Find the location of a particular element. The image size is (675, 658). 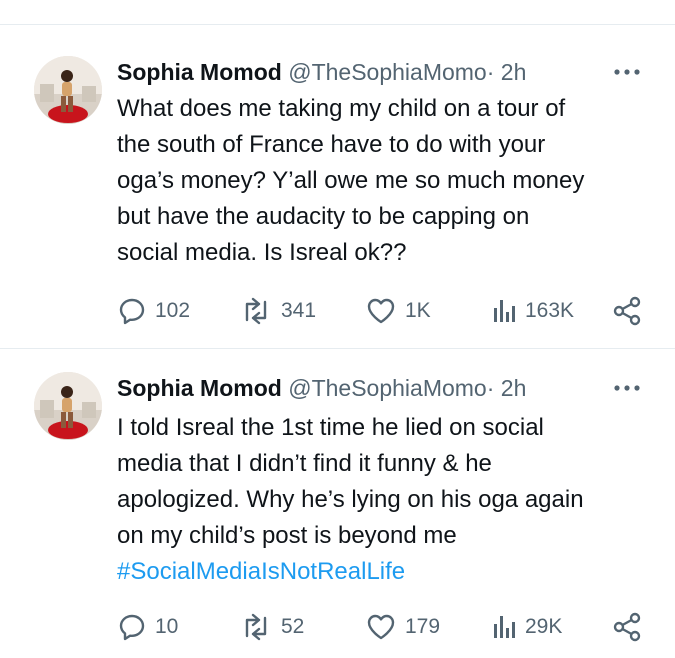

views-button: 163K is located at coordinates (532, 311).